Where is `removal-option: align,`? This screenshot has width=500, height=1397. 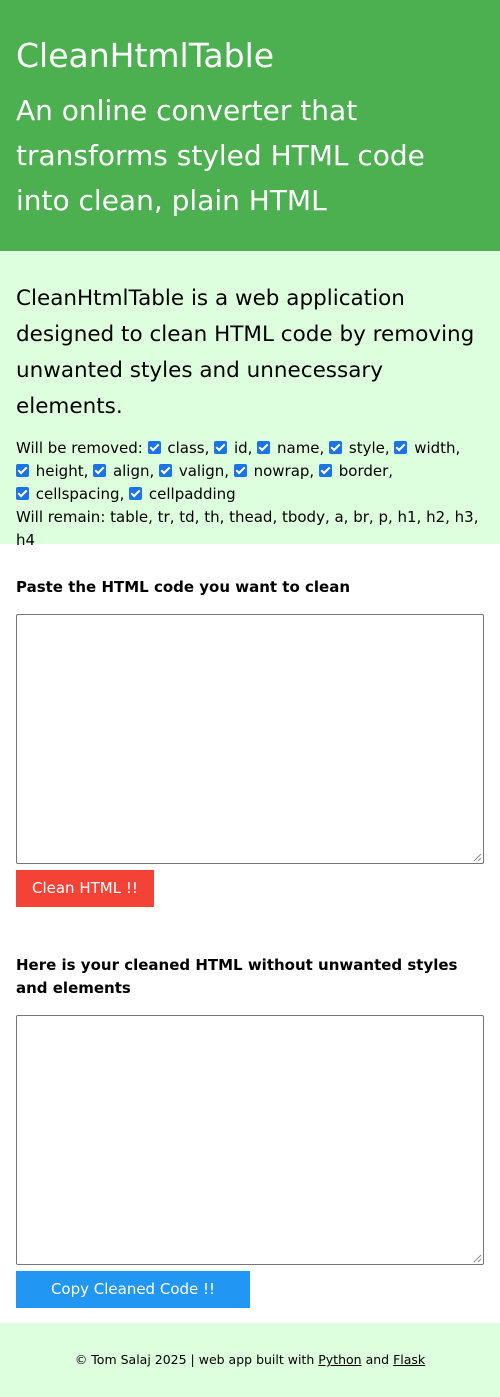
removal-option: align, is located at coordinates (123, 471).